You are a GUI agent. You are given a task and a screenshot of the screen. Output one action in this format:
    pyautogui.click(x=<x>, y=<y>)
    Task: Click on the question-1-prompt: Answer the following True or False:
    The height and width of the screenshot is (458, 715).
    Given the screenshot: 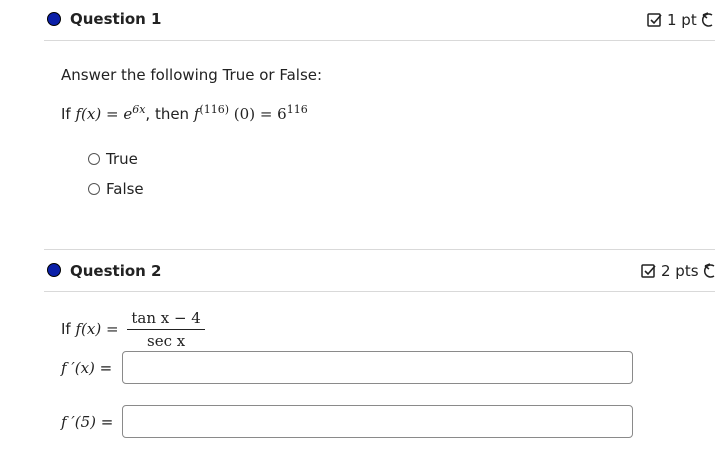 What is the action you would take?
    pyautogui.click(x=192, y=75)
    